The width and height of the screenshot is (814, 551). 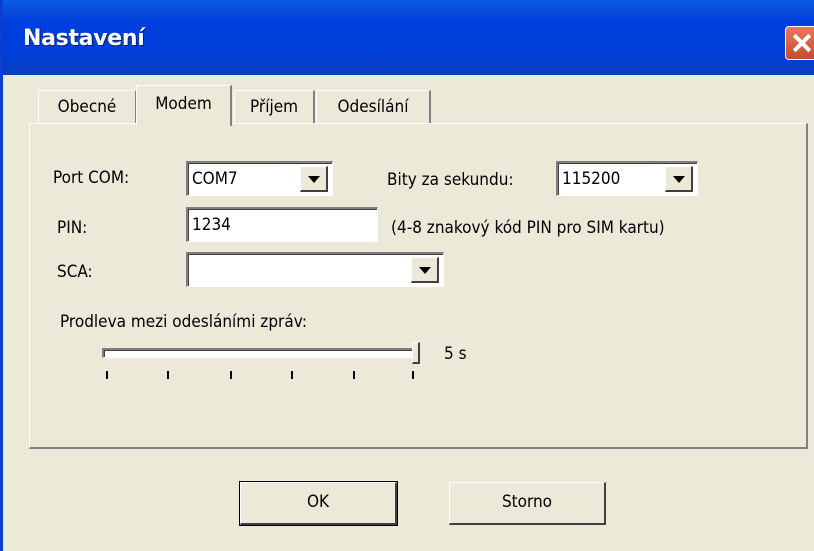 I want to click on tab-odesilani: Odesílání, so click(x=373, y=107).